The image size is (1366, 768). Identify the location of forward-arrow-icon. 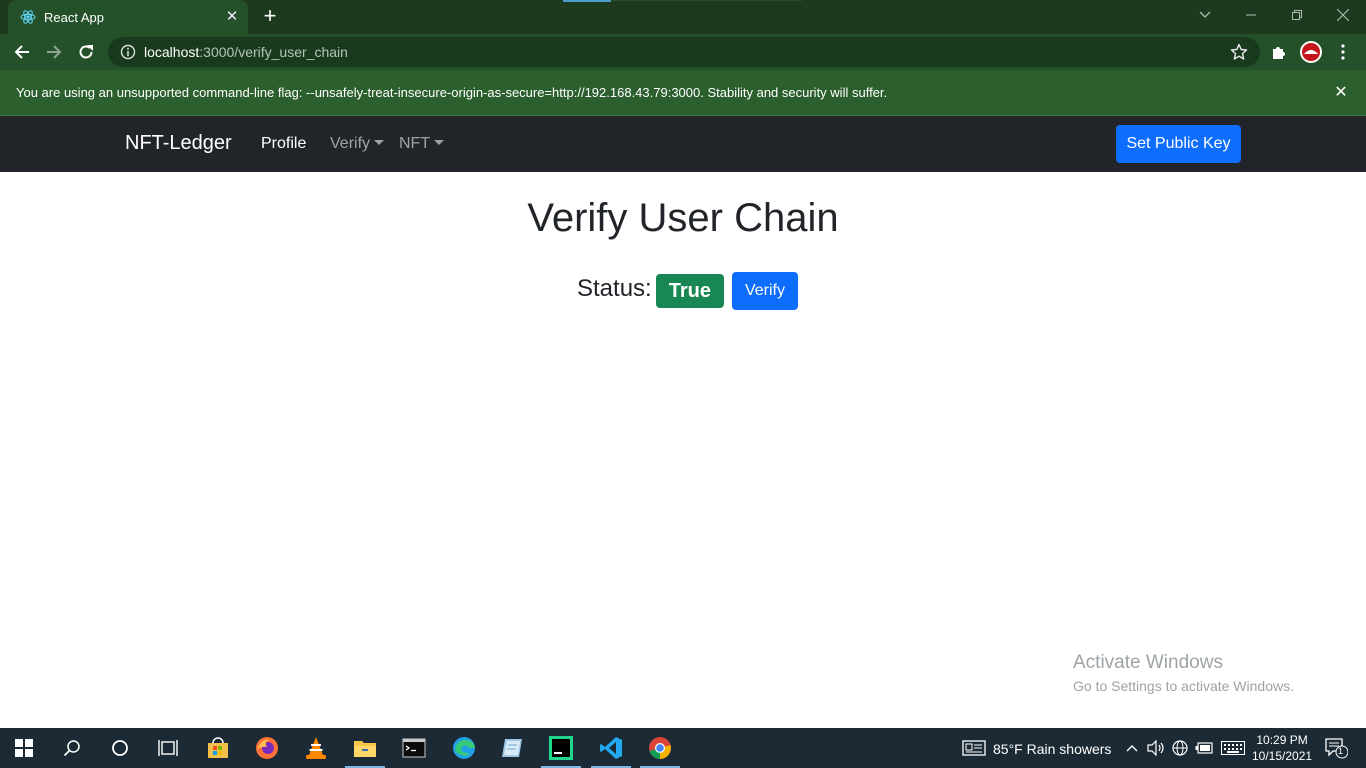
(54, 52).